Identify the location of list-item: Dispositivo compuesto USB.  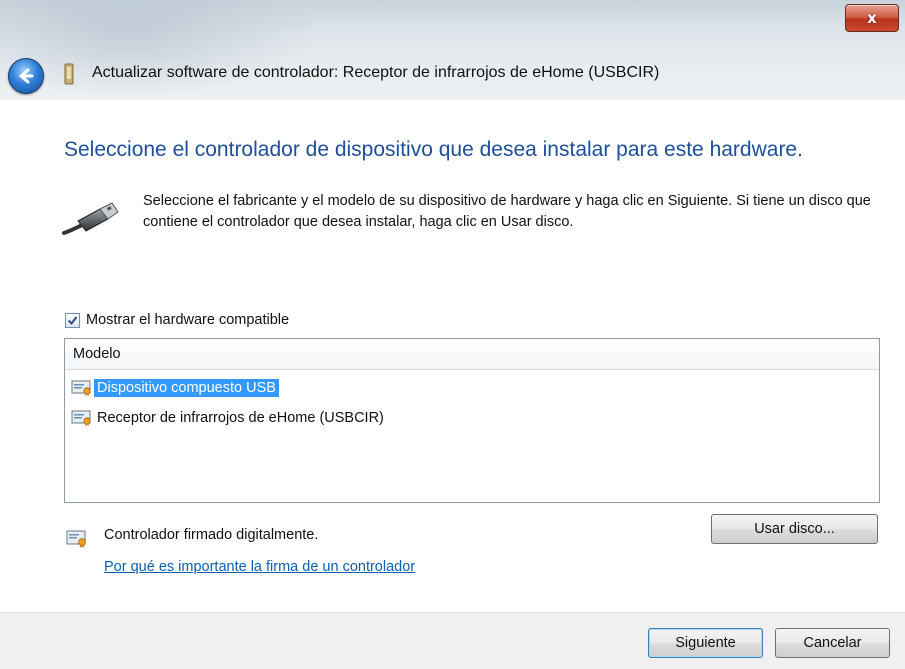
(175, 387).